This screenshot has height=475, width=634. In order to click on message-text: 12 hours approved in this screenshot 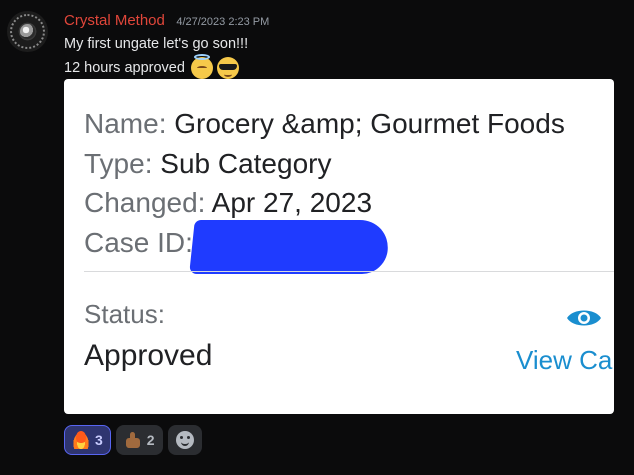, I will do `click(124, 68)`.